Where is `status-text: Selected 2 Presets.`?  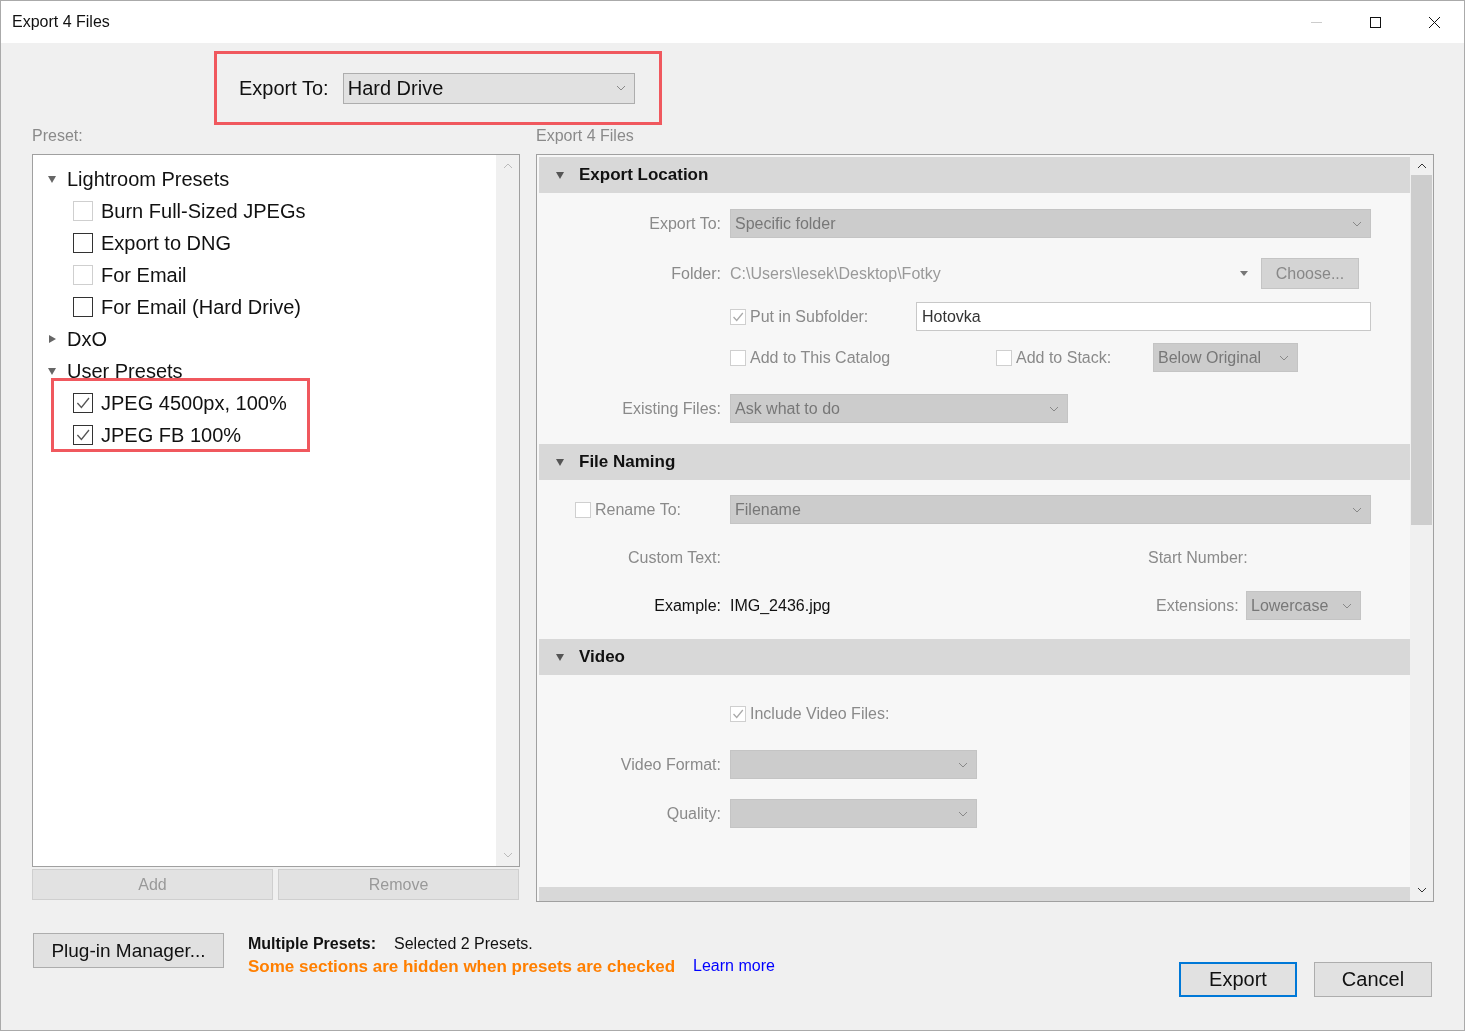
status-text: Selected 2 Presets. is located at coordinates (463, 944).